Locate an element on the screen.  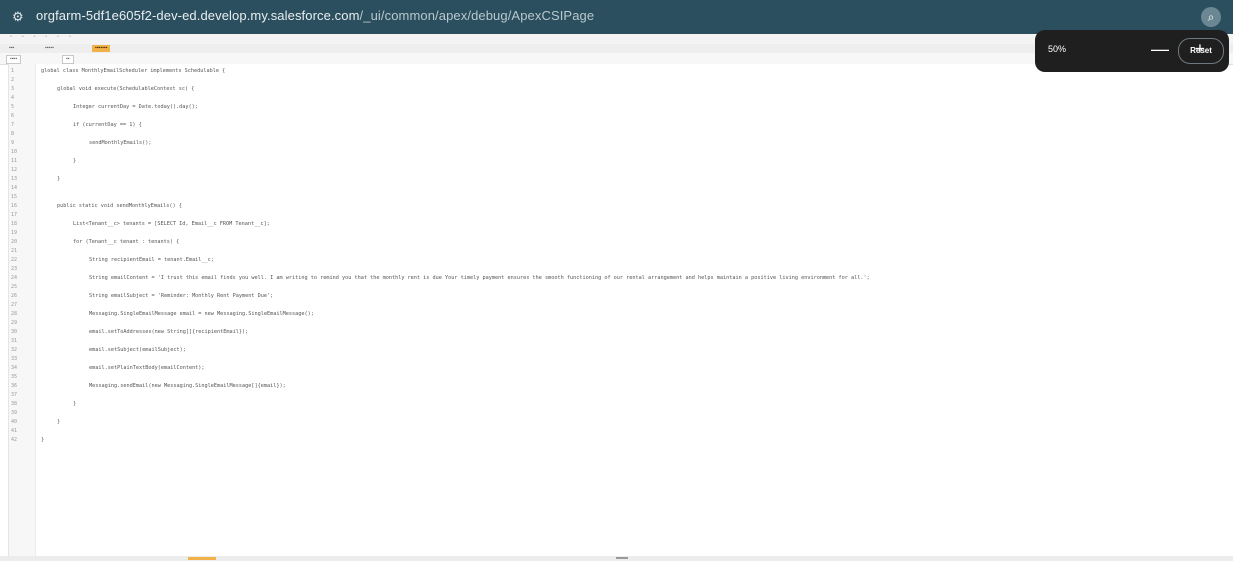
line-number: 24 is located at coordinates (14, 278).